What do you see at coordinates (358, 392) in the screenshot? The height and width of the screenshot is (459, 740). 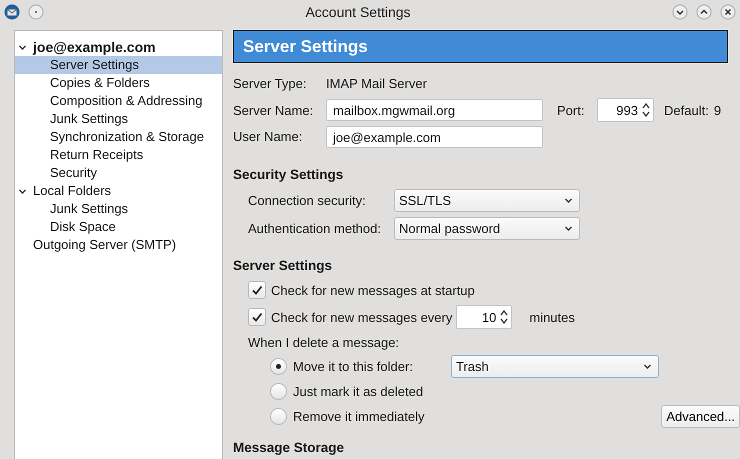 I see `radio-label: Just mark it as deleted` at bounding box center [358, 392].